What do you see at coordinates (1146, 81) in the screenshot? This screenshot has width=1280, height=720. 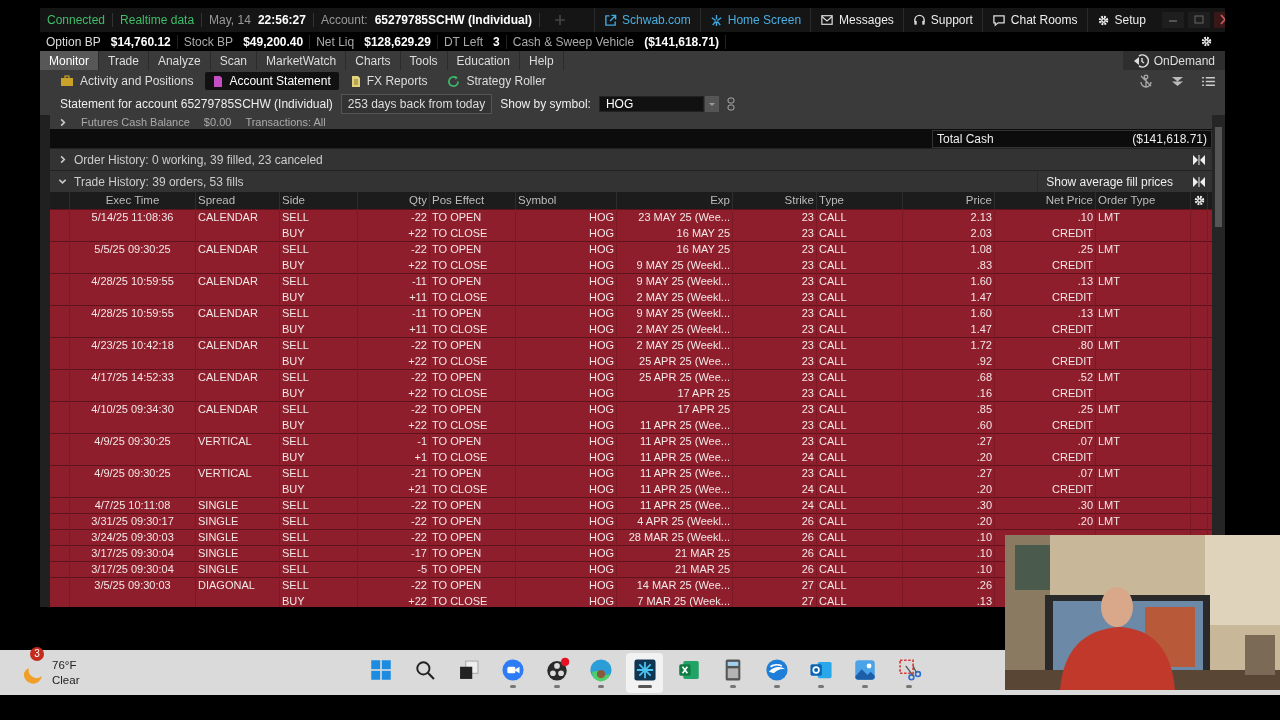 I see `anchor-icon` at bounding box center [1146, 81].